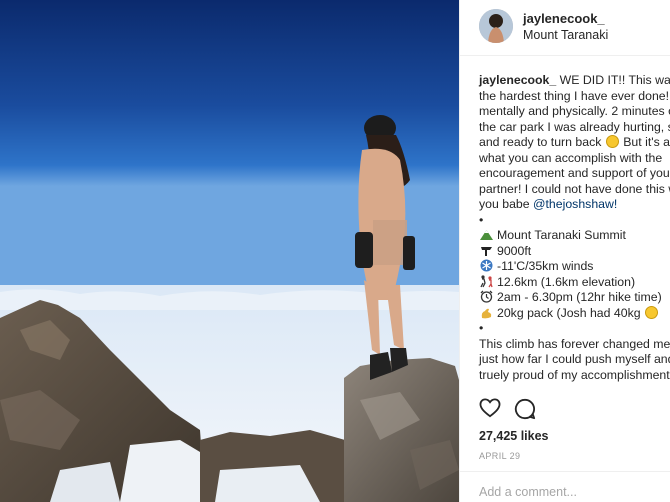 This screenshot has height=502, width=670. Describe the element at coordinates (540, 142) in the screenshot. I see `caption-line: and ready to turn back` at that location.